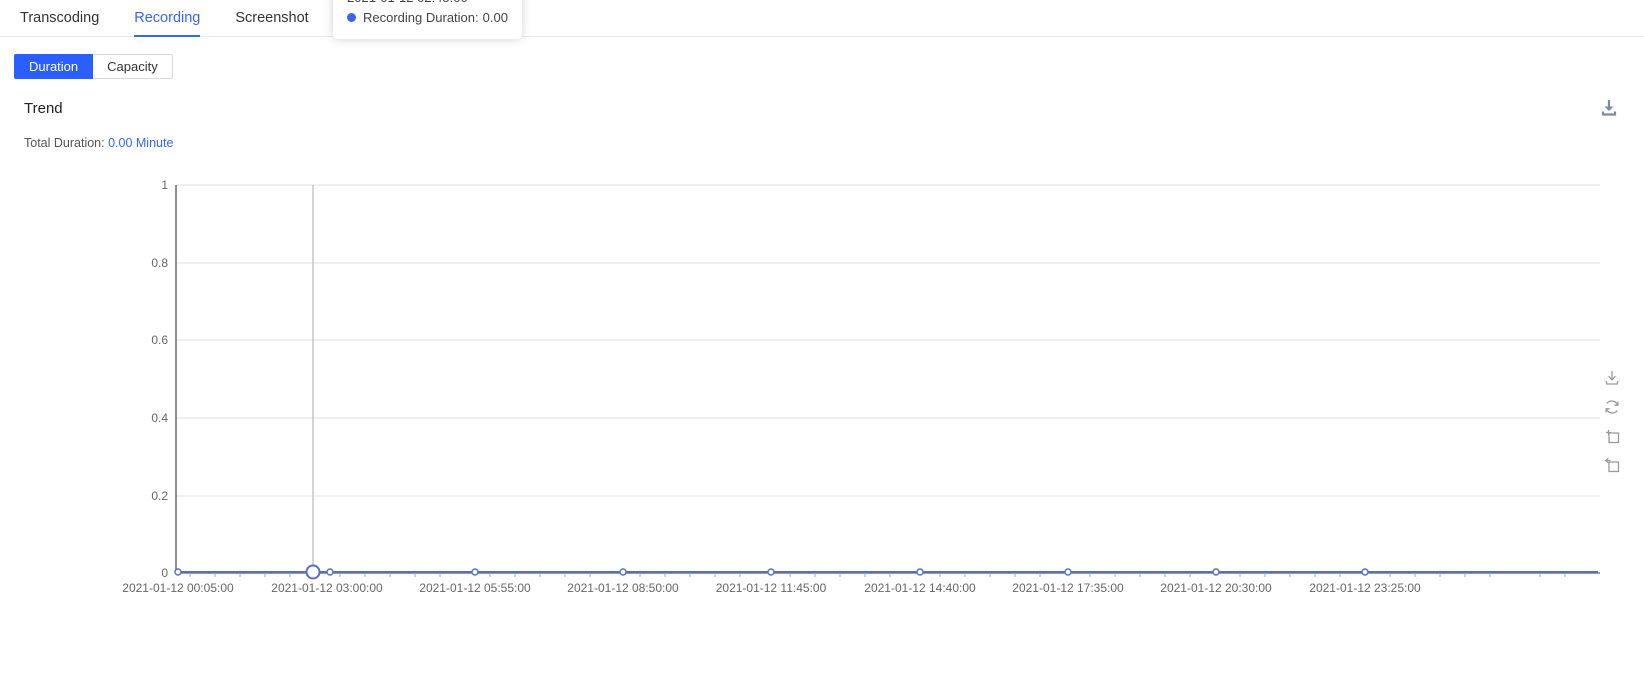 This screenshot has height=698, width=1644. What do you see at coordinates (1068, 588) in the screenshot?
I see `svg-text: 2021-01-12 17:35:00` at bounding box center [1068, 588].